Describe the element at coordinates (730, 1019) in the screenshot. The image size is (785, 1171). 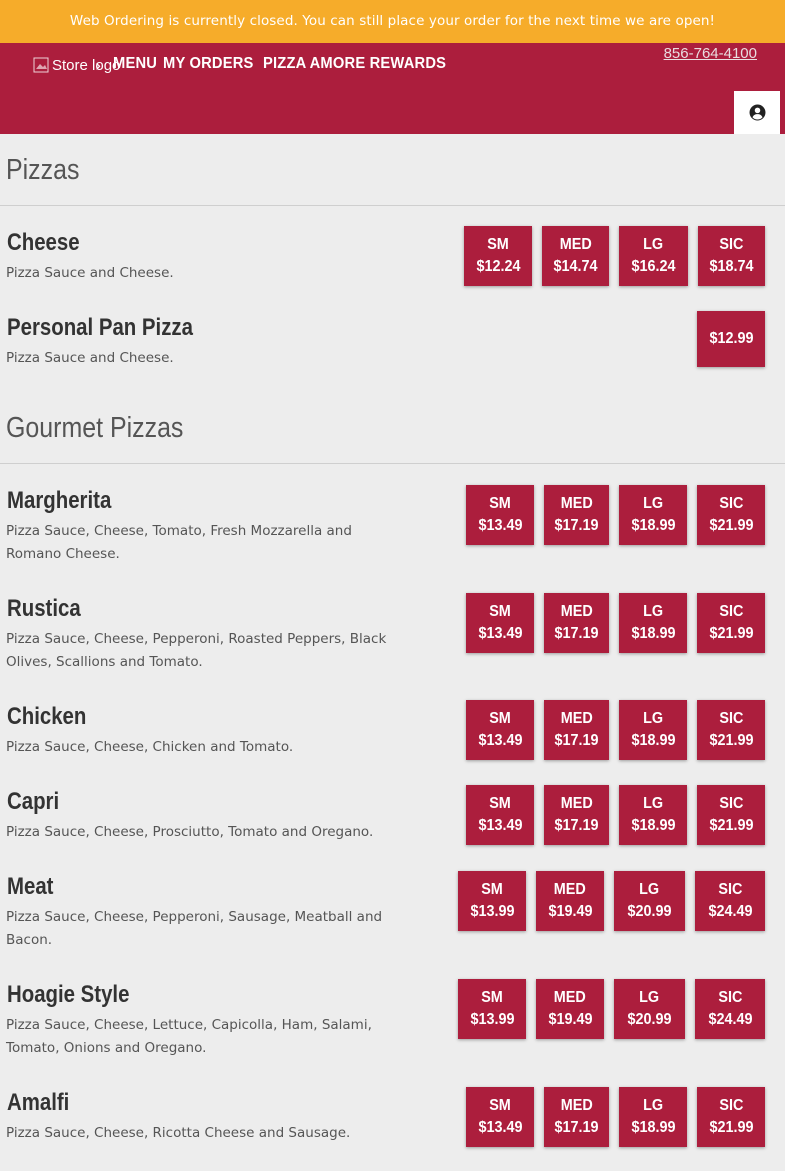
I see `price-amount: $24.49` at that location.